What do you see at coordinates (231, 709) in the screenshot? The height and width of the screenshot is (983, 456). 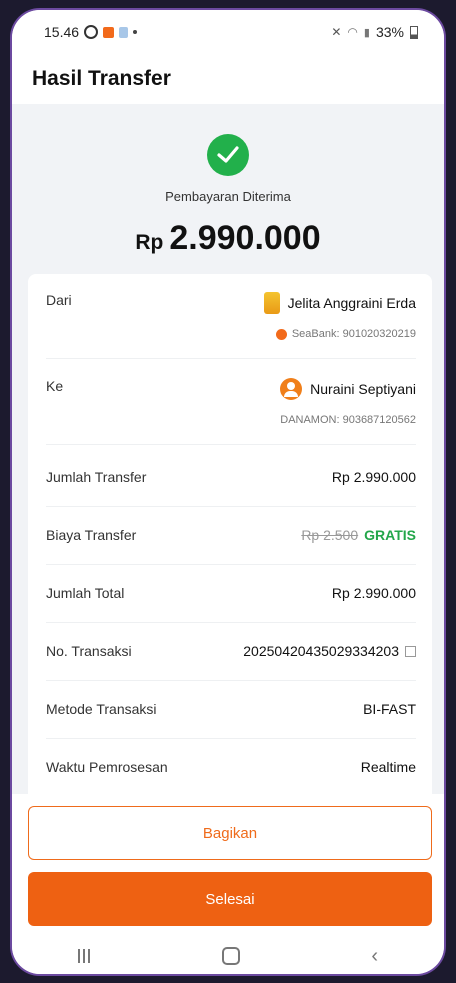 I see `detail-row-method: Metode Transaksi BI-FAST` at bounding box center [231, 709].